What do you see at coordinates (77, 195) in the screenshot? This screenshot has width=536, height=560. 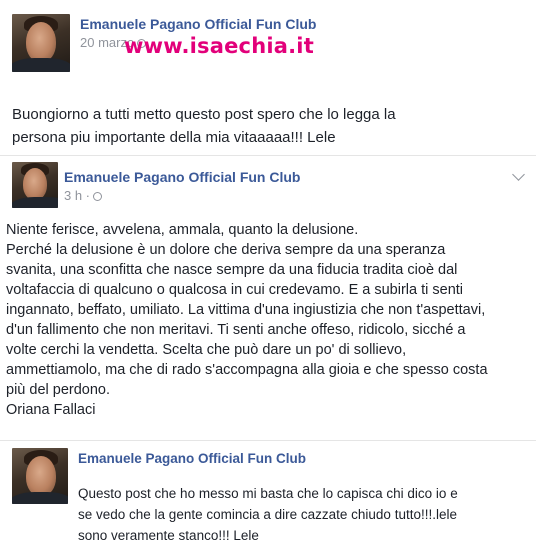 I see `timestamp-text: 3 h ·` at bounding box center [77, 195].